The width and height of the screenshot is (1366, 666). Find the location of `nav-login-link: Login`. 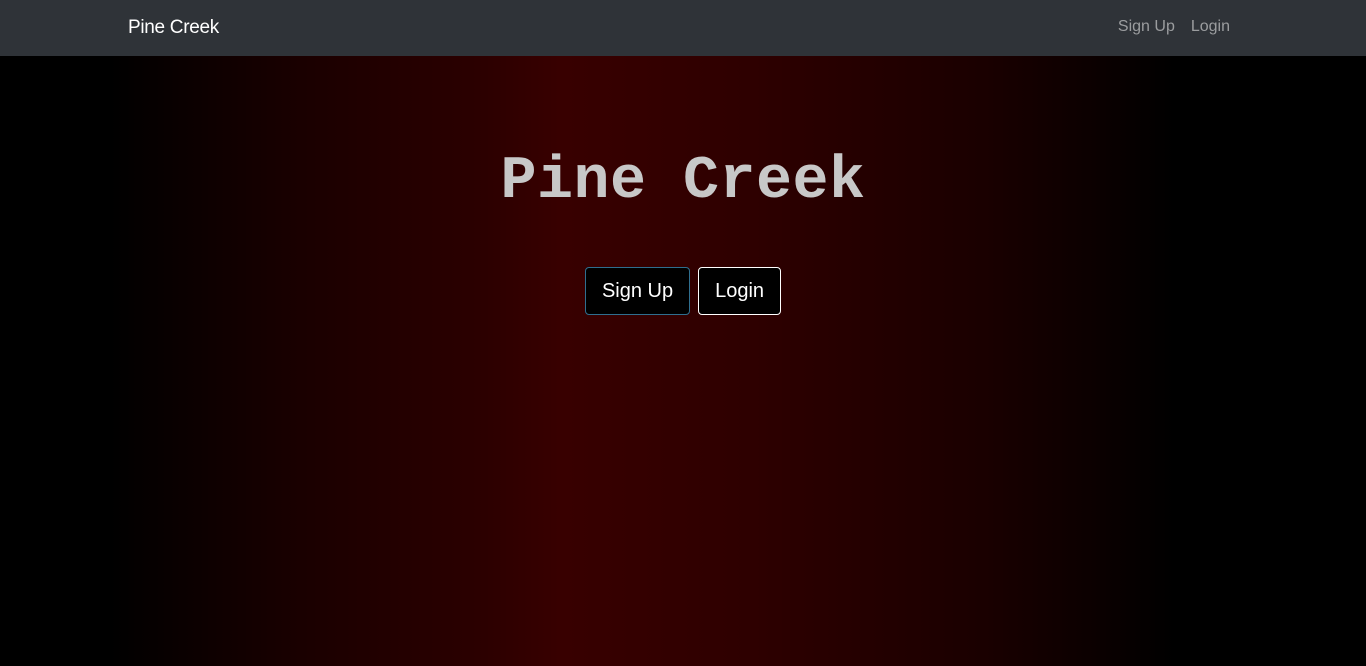

nav-login-link: Login is located at coordinates (1210, 27).